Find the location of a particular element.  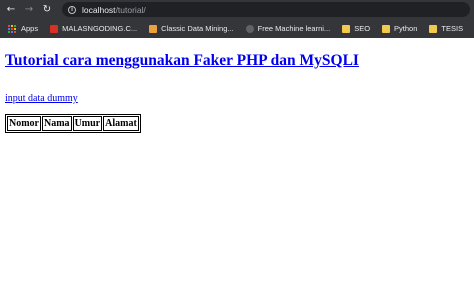

bookmark-label: Apps is located at coordinates (30, 28).